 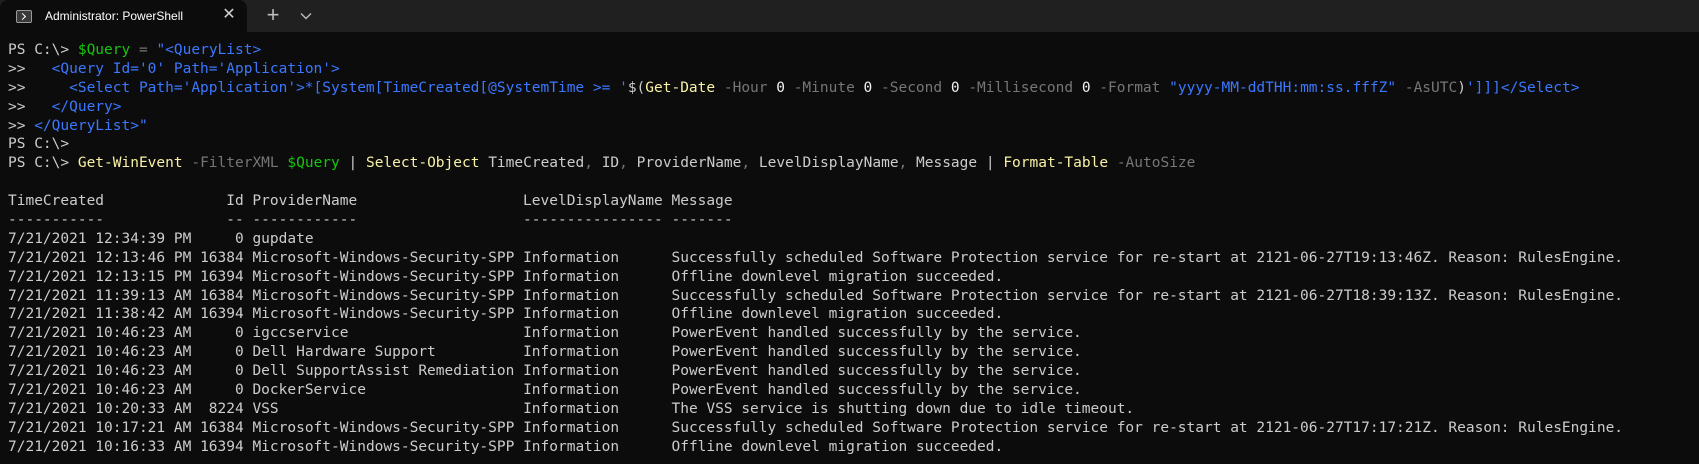 I want to click on token: Message, so click(x=946, y=163).